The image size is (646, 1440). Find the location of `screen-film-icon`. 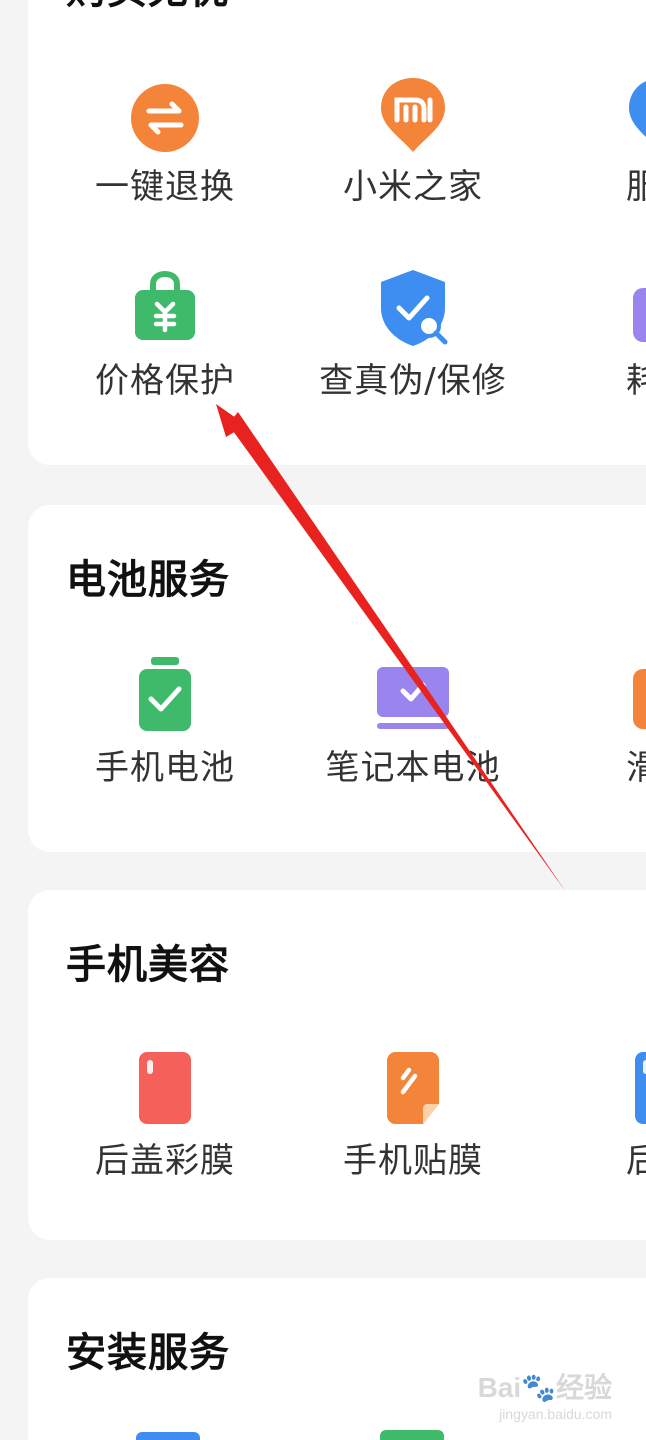

screen-film-icon is located at coordinates (413, 1088).